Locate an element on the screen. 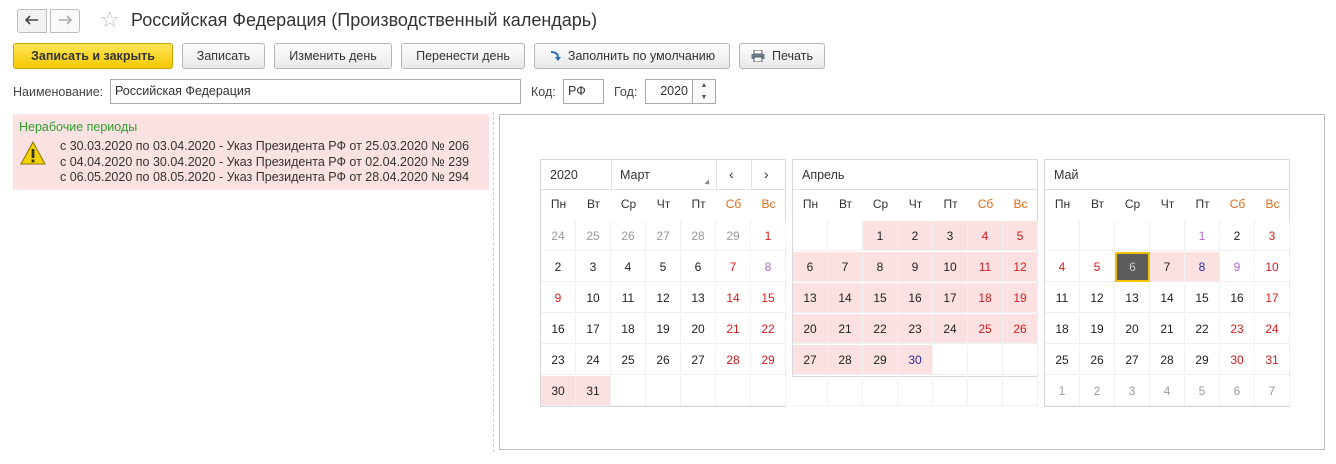 Image resolution: width=1336 pixels, height=464 pixels. day-cell: 26 is located at coordinates (663, 360).